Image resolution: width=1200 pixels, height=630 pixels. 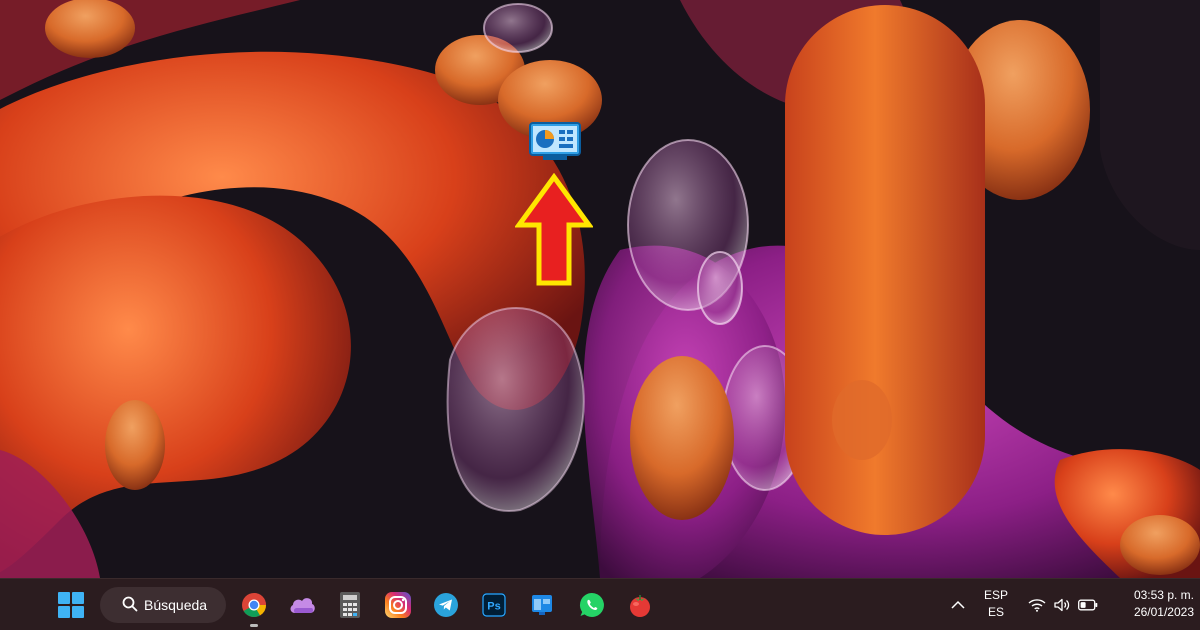 I want to click on taskbar-app-tomato, so click(x=640, y=605).